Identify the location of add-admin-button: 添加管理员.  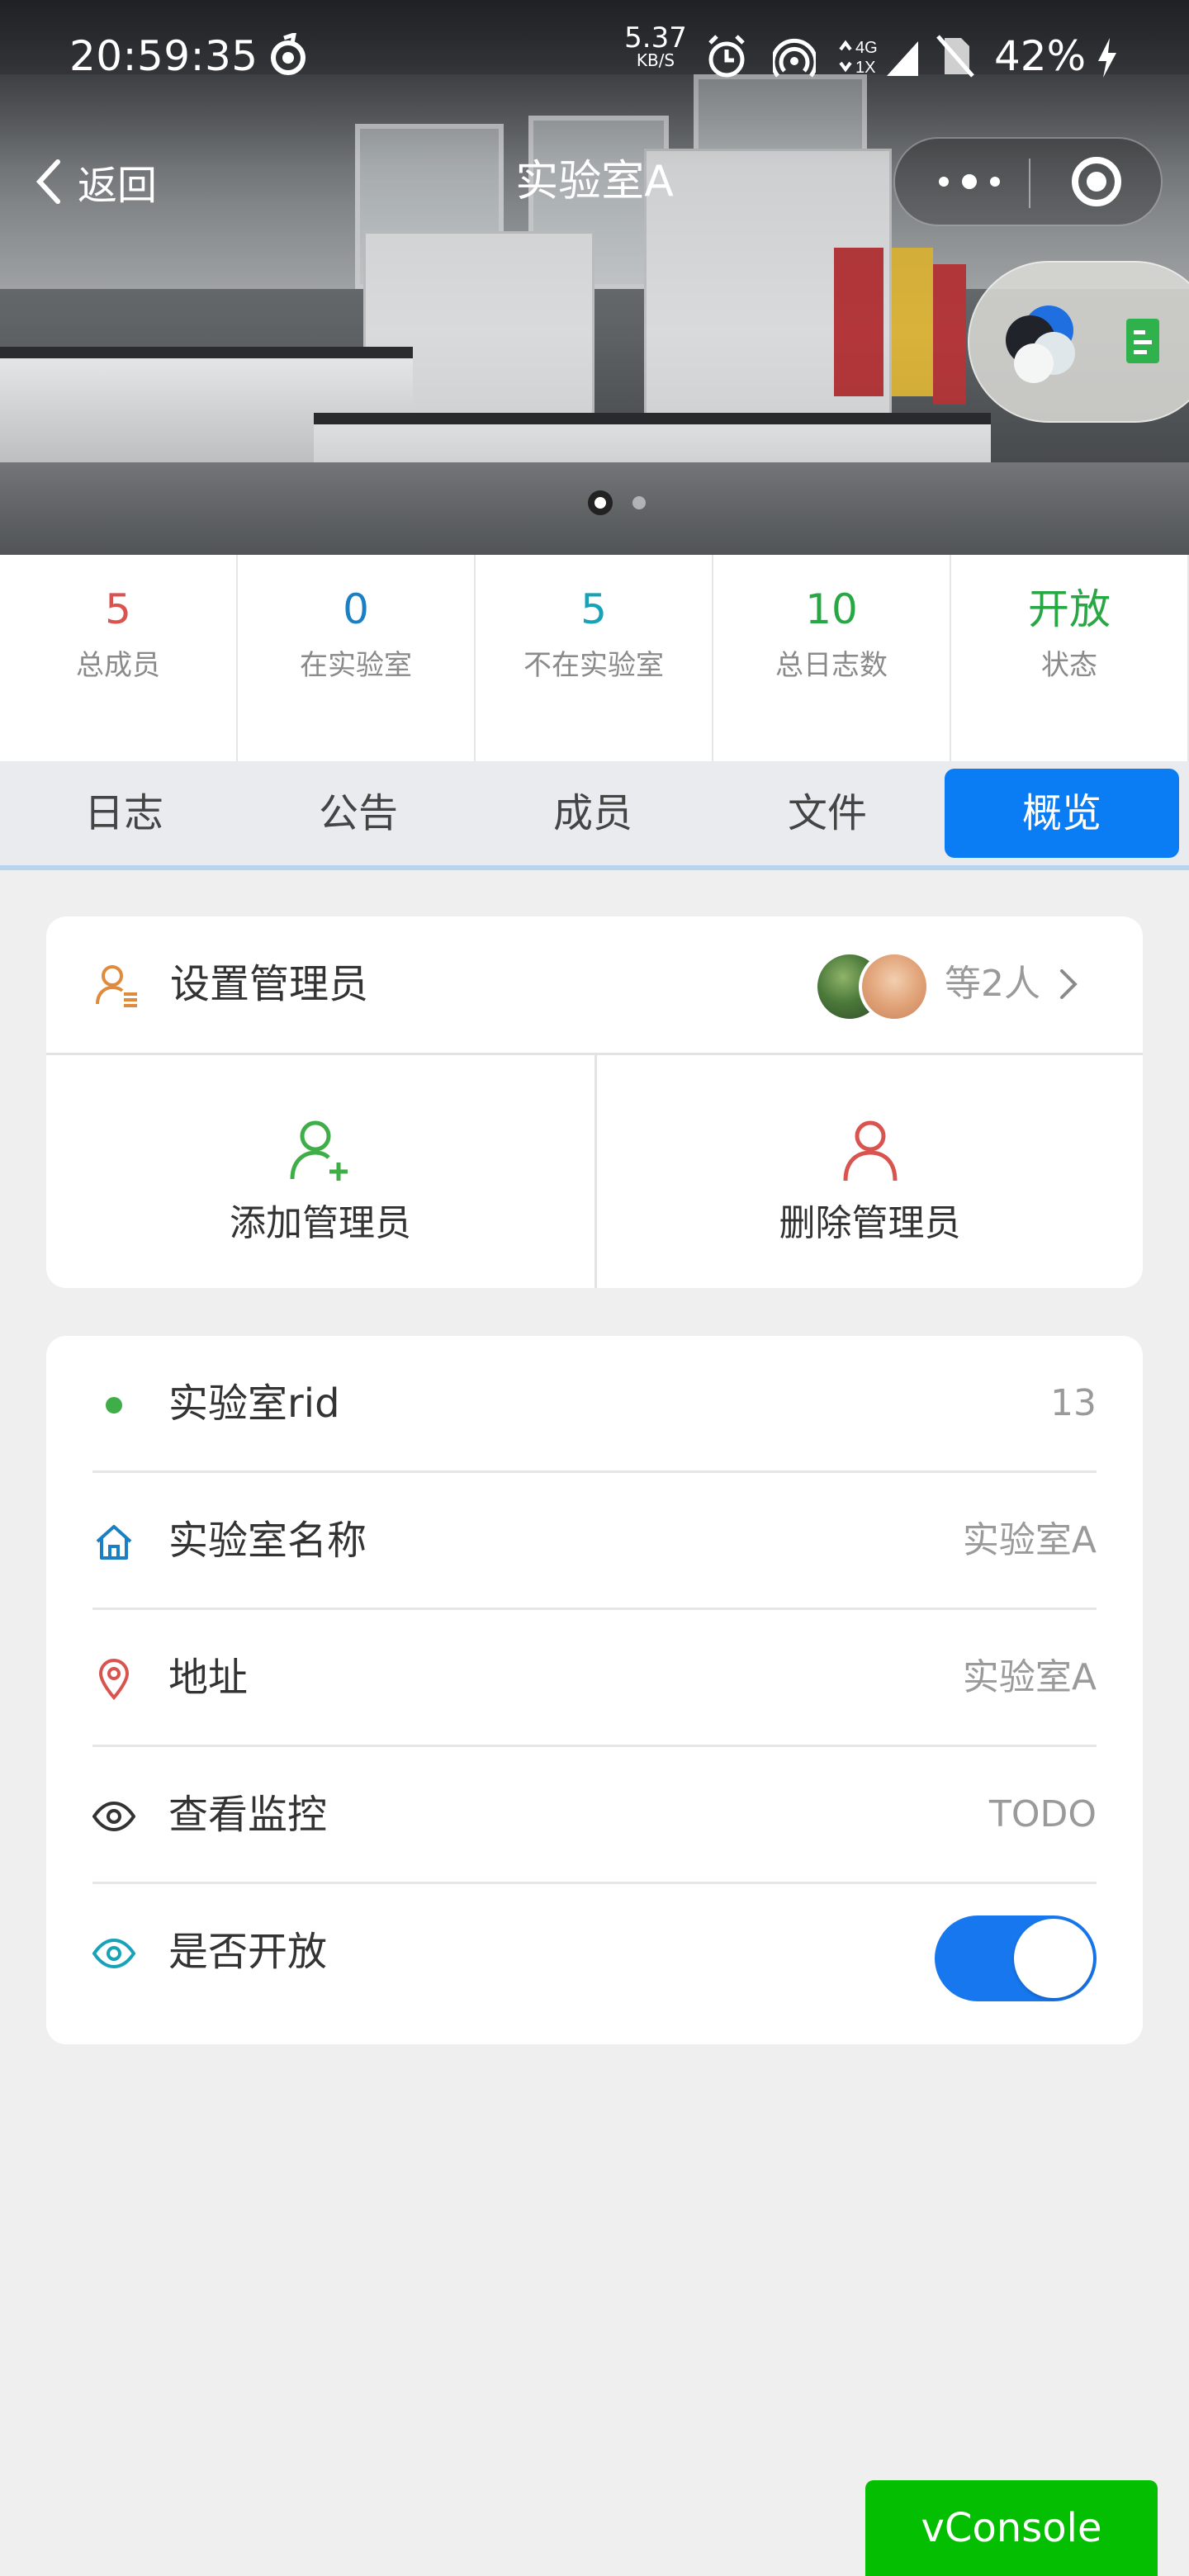
(320, 1171).